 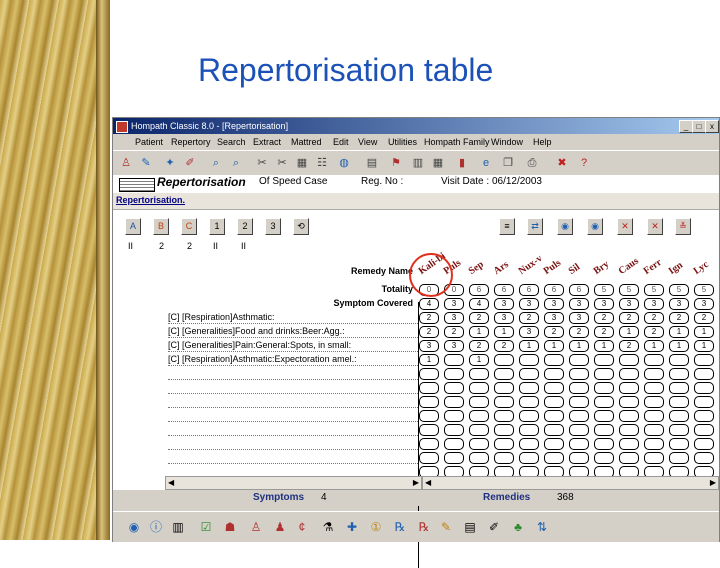 What do you see at coordinates (328, 527) in the screenshot?
I see `flask-icon: ⚗` at bounding box center [328, 527].